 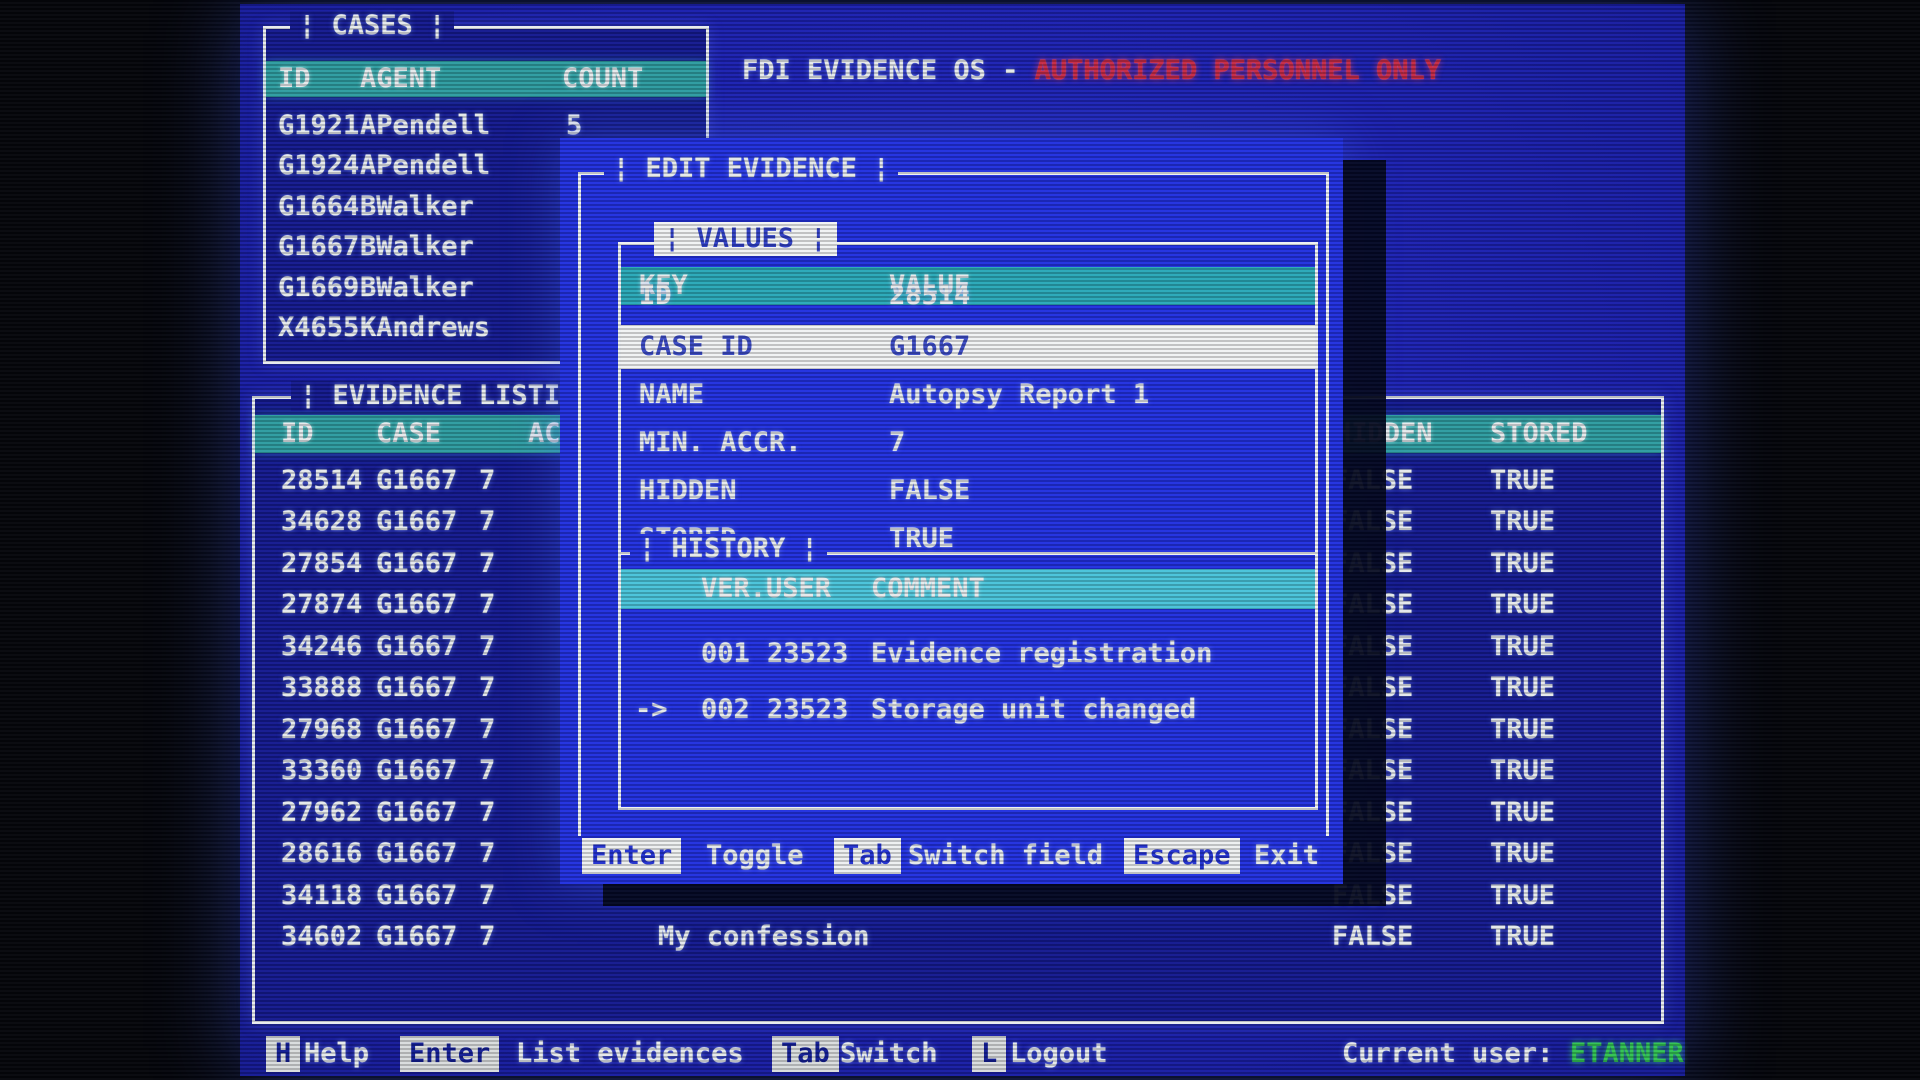 I want to click on evidence-id: 33360, so click(x=322, y=770).